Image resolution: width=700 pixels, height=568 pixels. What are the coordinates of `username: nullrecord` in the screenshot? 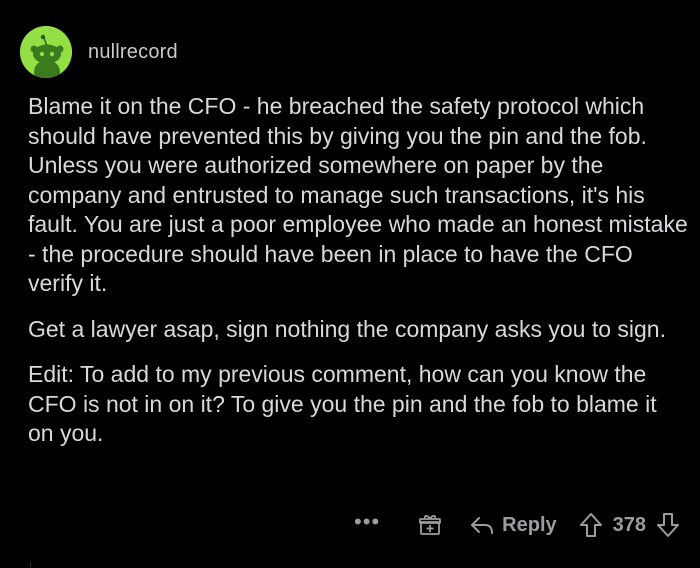 It's located at (133, 52).